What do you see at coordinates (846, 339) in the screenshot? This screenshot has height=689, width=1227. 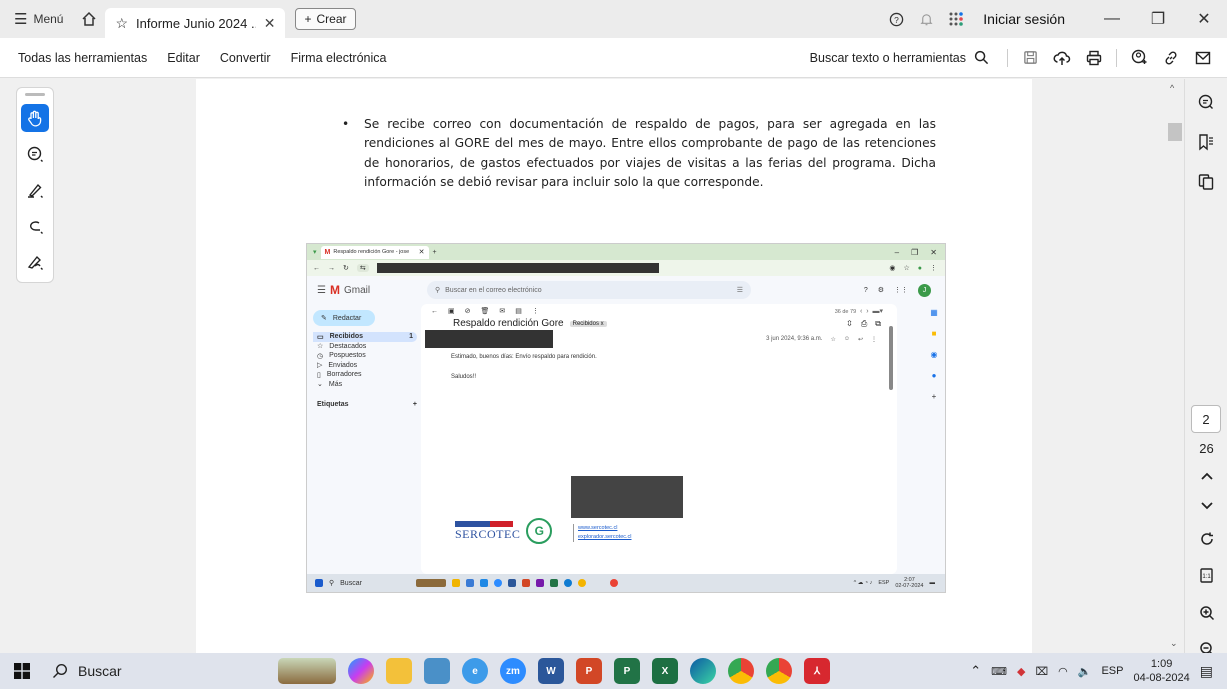 I see `emoji-icon: ☺` at bounding box center [846, 339].